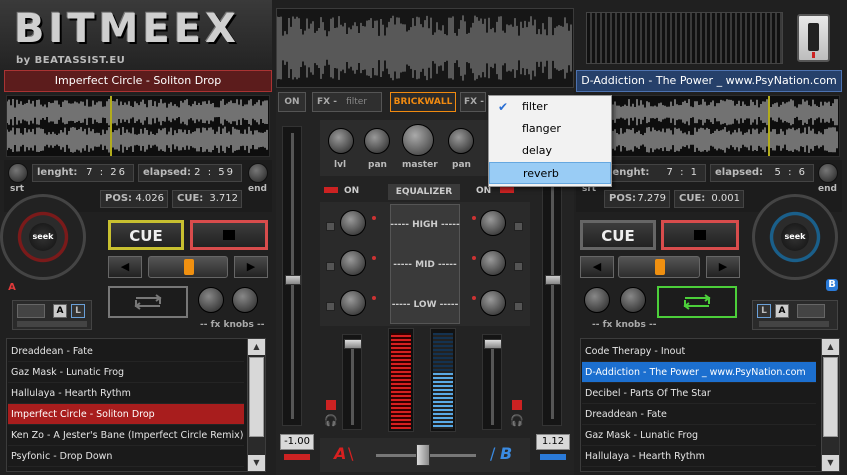 The width and height of the screenshot is (847, 475). I want to click on deck-b-playlist-item: Code Therapy - Inout, so click(699, 351).